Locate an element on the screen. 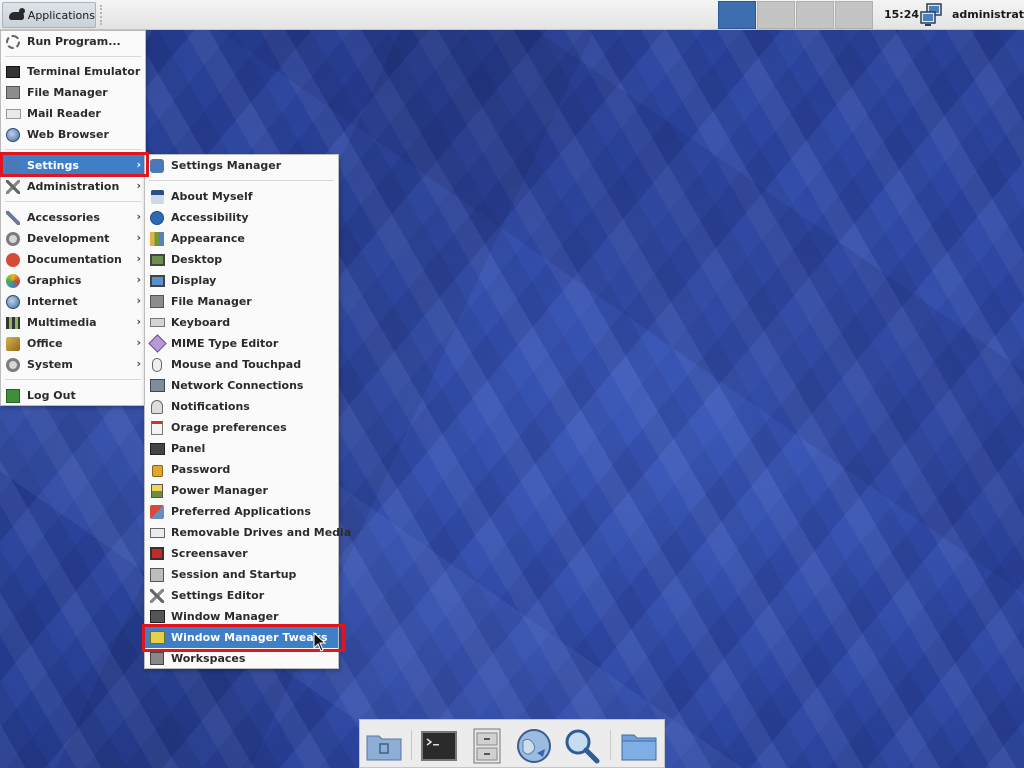 This screenshot has height=768, width=1024. dock-folder is located at coordinates (639, 746).